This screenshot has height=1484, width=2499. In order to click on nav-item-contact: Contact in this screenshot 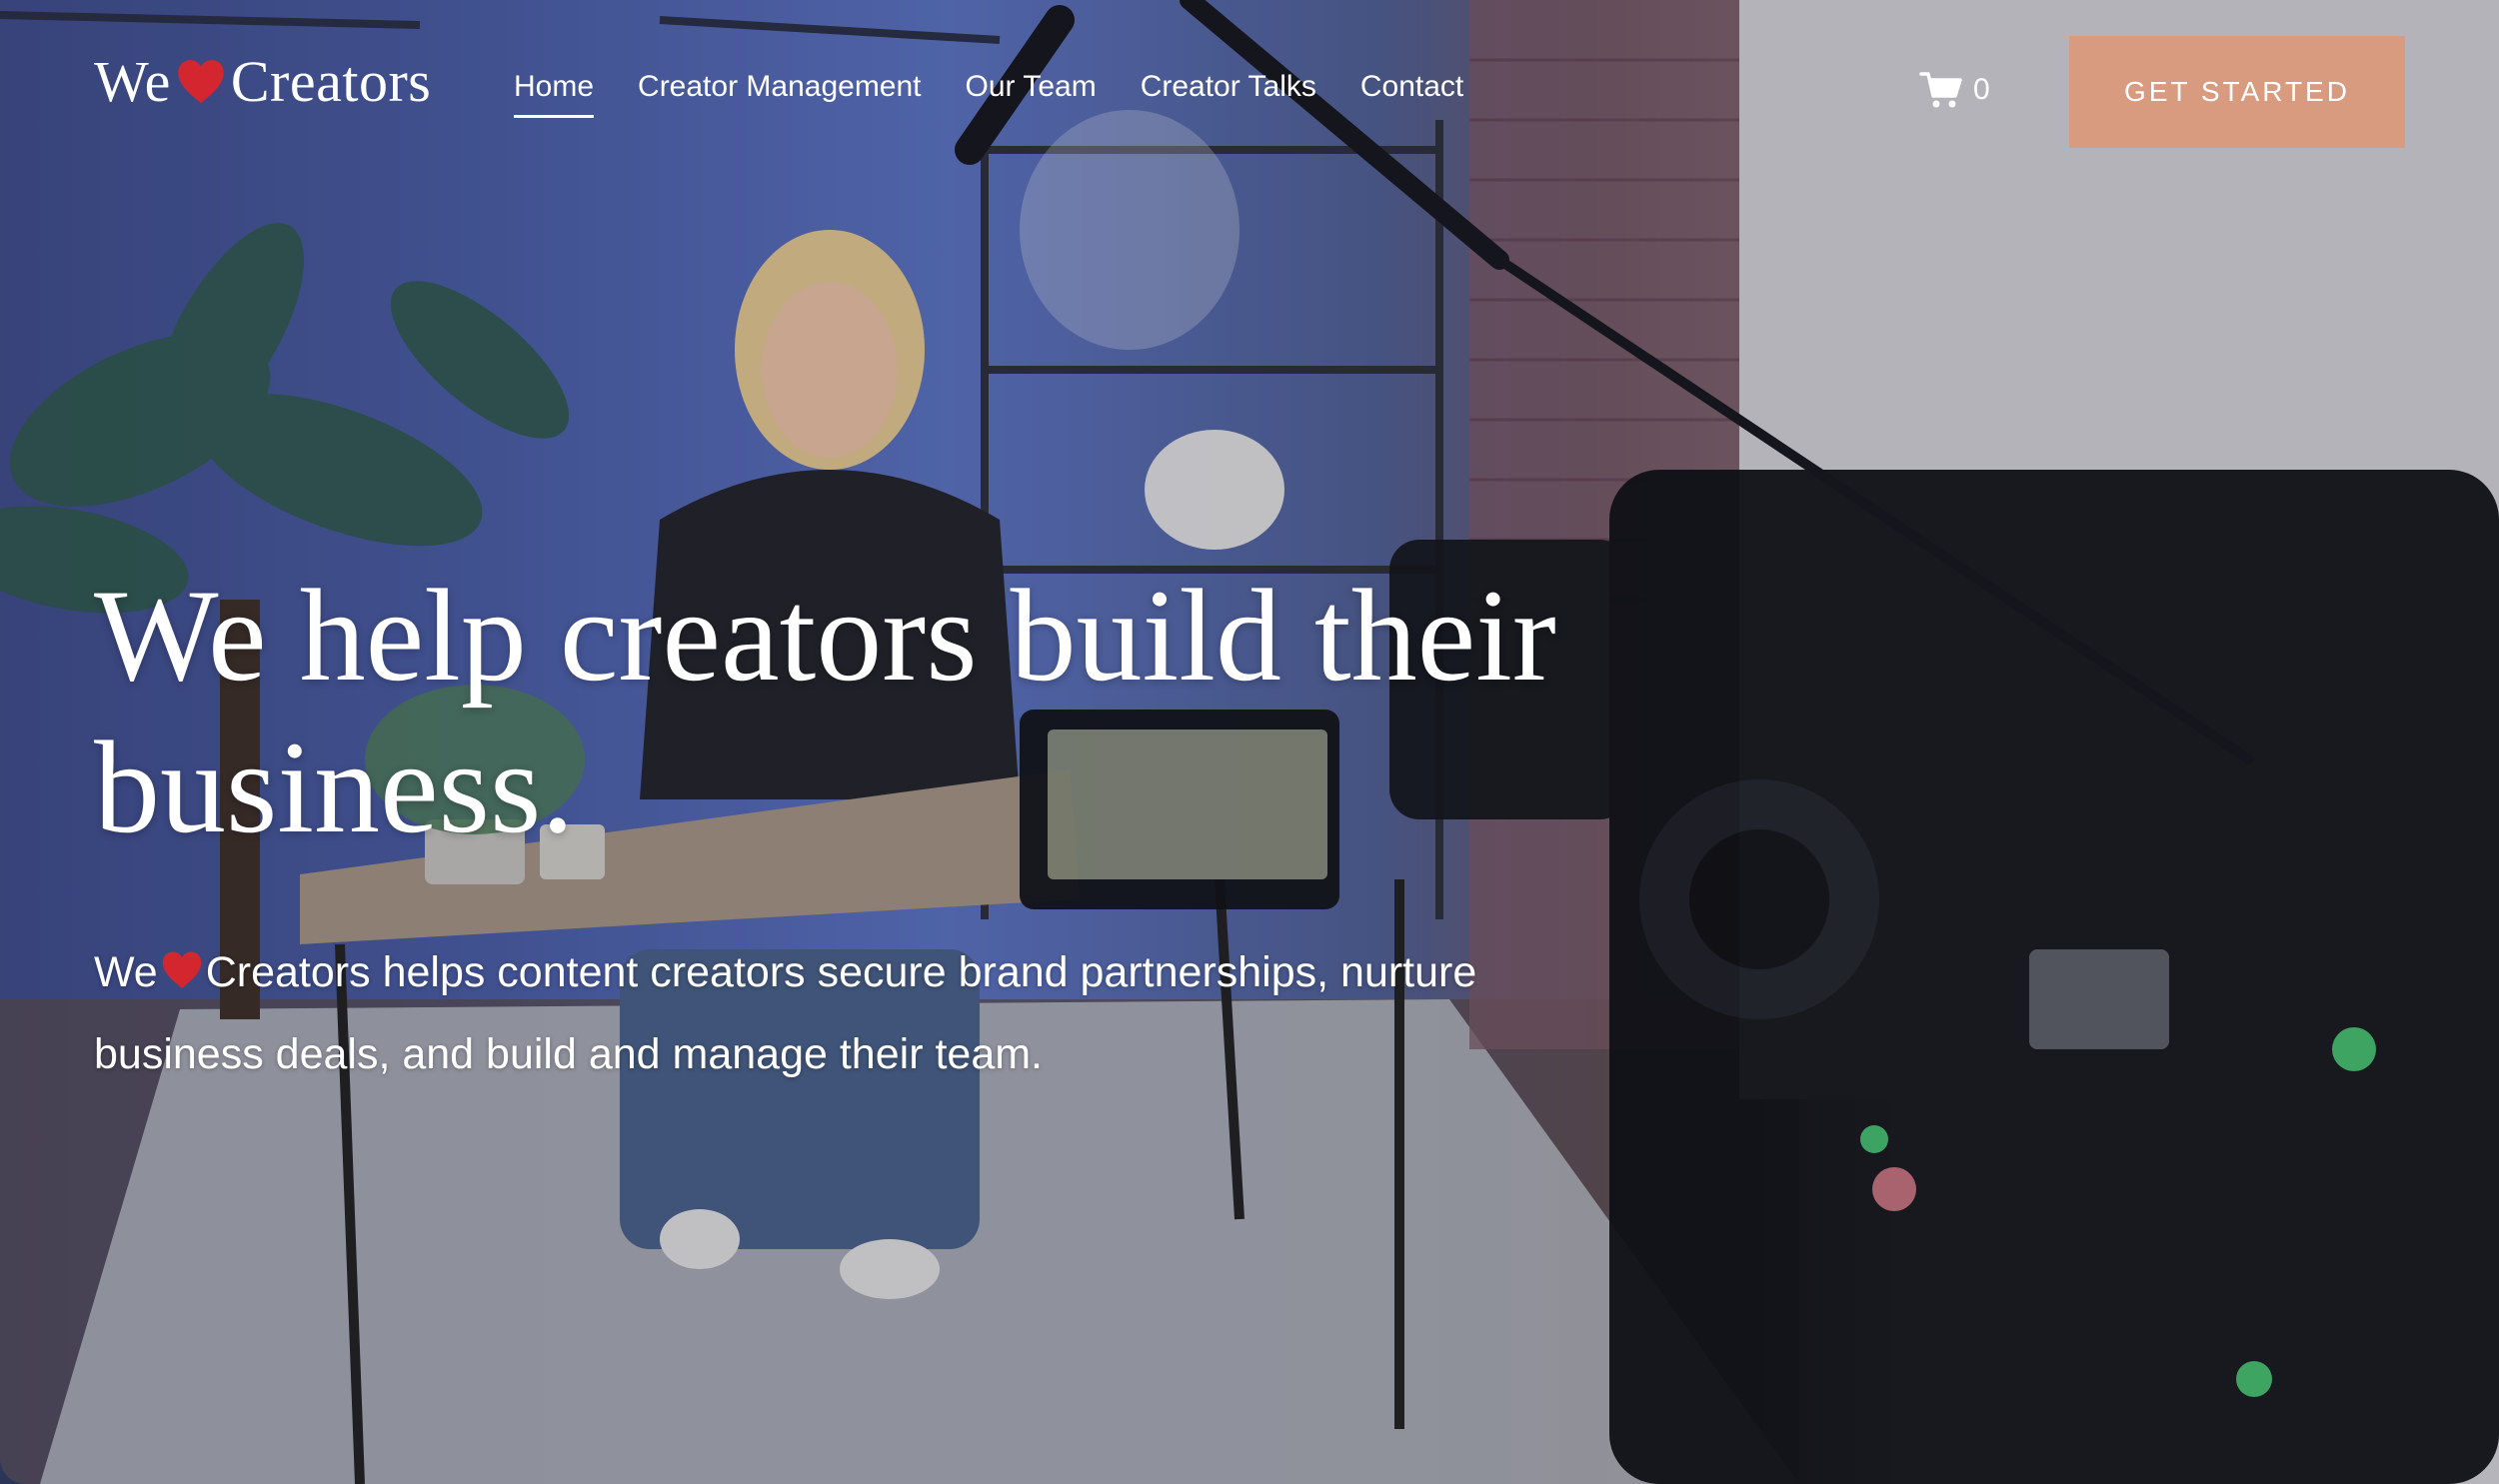, I will do `click(1411, 91)`.